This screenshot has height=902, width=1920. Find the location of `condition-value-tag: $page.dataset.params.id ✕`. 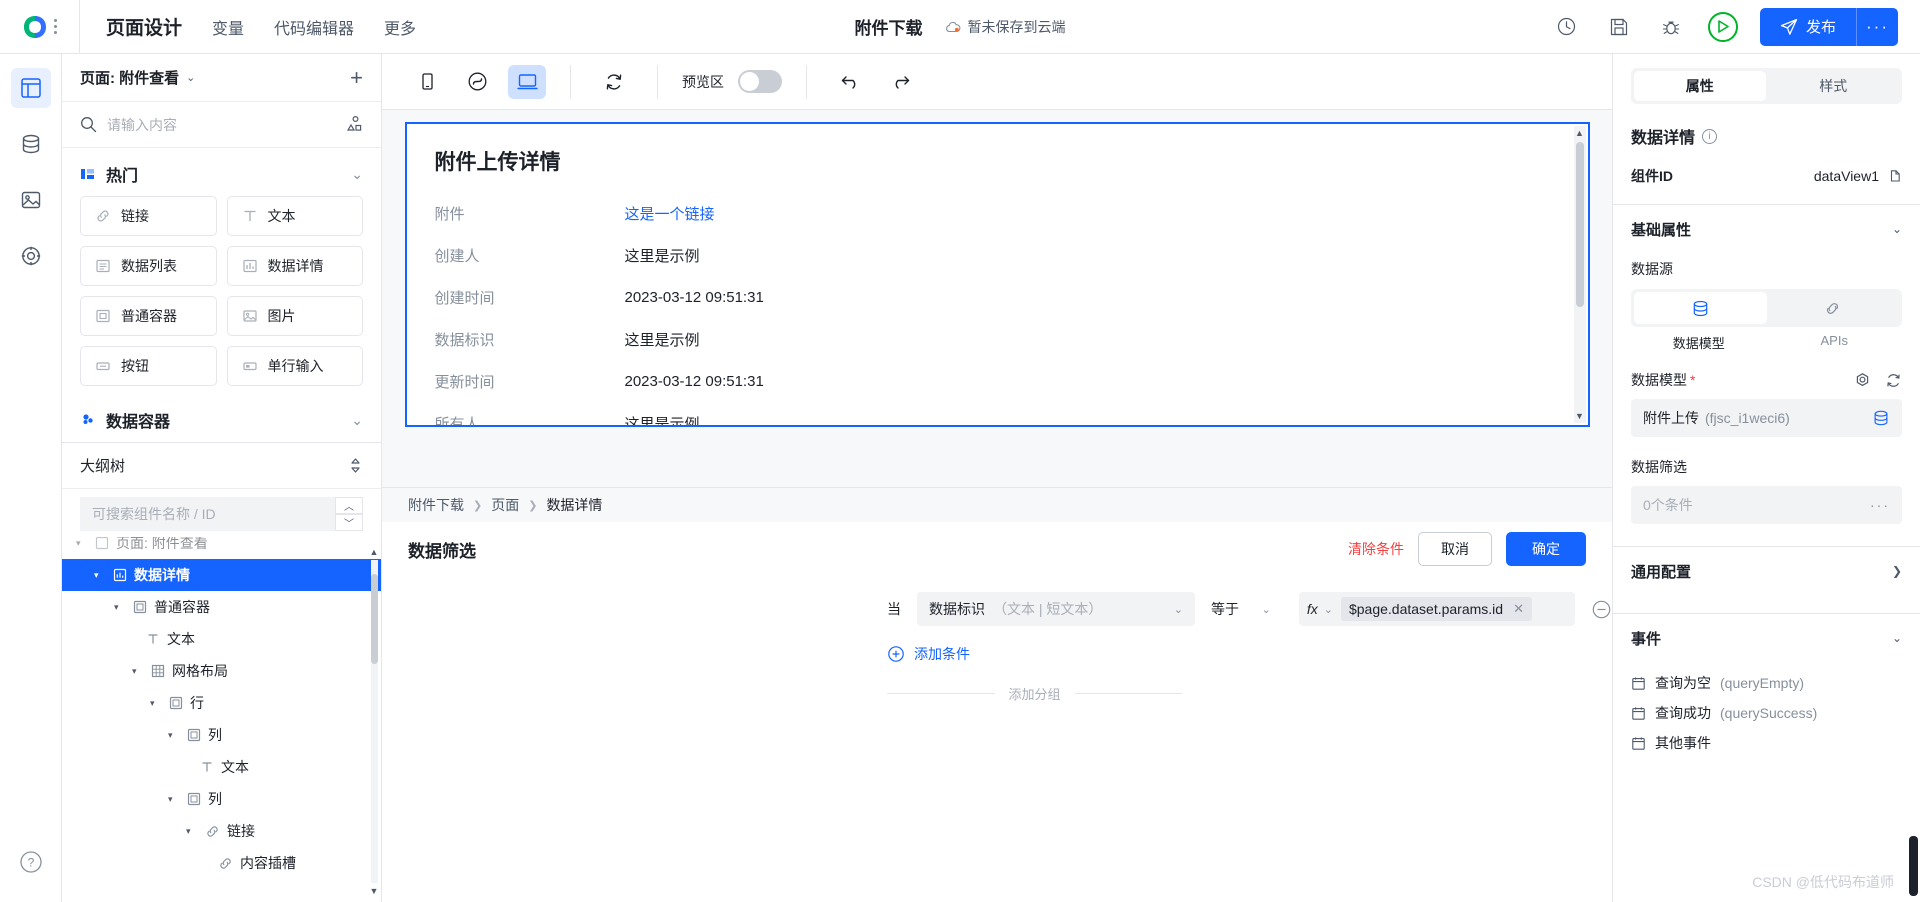

condition-value-tag: $page.dataset.params.id ✕ is located at coordinates (1436, 609).